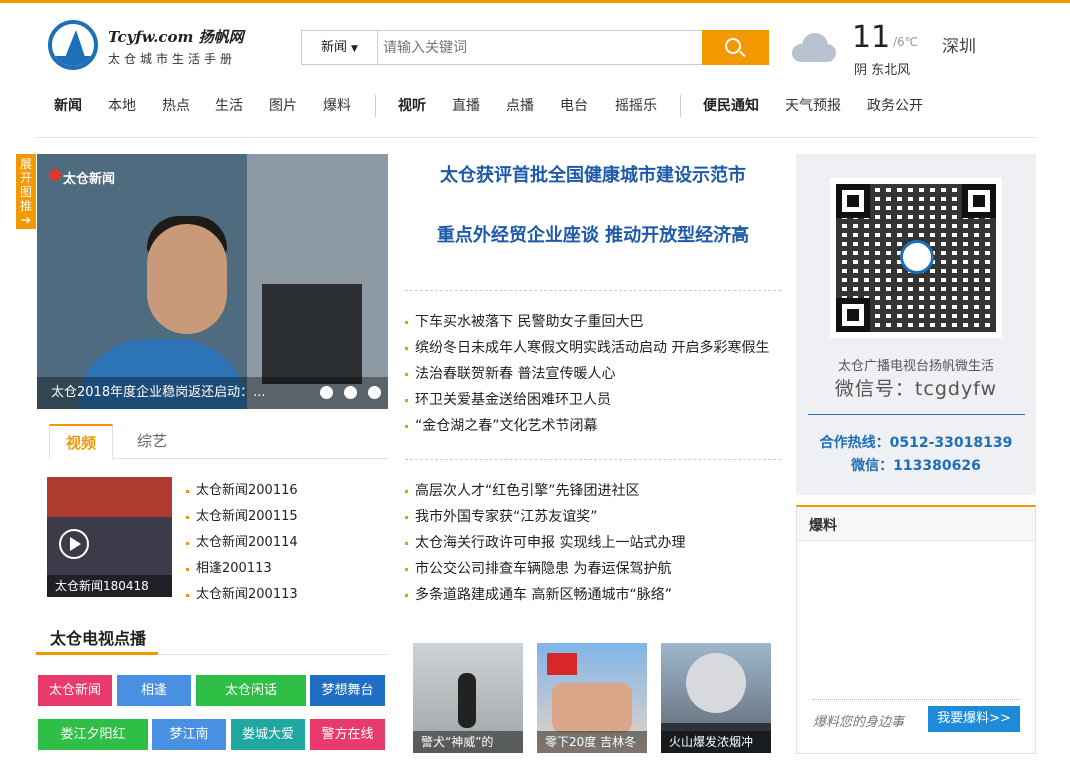  Describe the element at coordinates (882, 70) in the screenshot. I see `weather-description: 阴 东北风` at that location.